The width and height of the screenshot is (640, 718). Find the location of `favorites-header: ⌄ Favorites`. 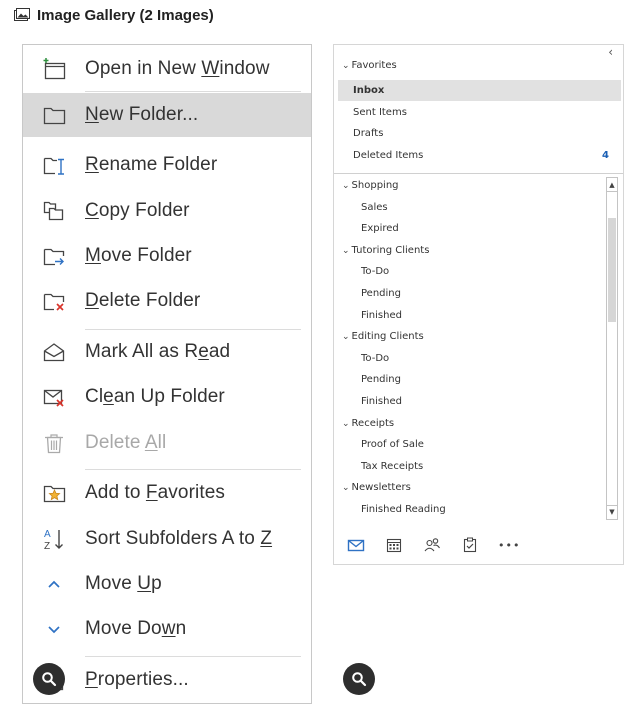

favorites-header: ⌄ Favorites is located at coordinates (478, 65).